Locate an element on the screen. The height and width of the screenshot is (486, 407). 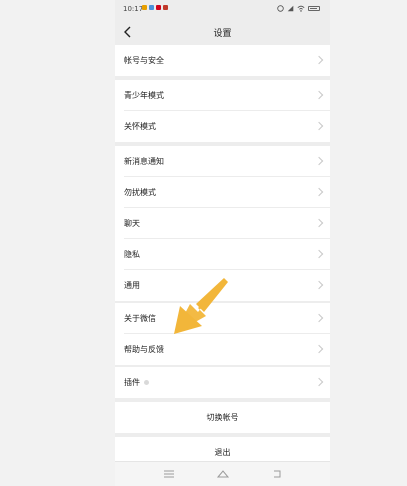
plugins-label-wrap: 插件 is located at coordinates (136, 382).